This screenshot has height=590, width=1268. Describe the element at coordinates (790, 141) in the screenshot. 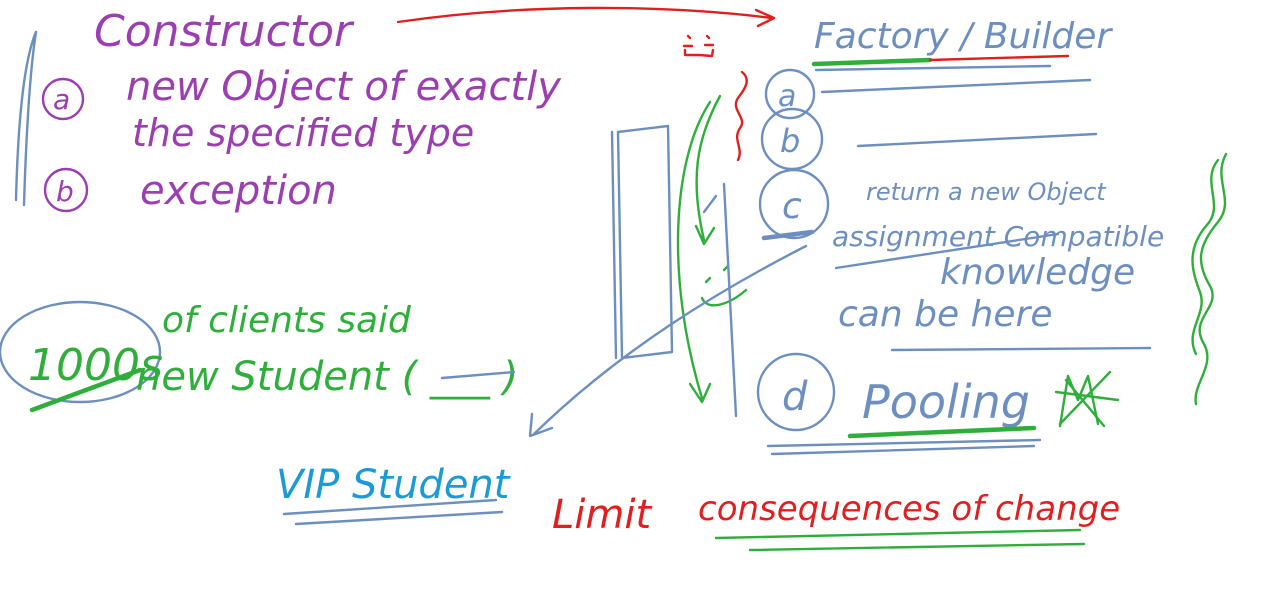

I see `factory-item-b-marker: b` at that location.